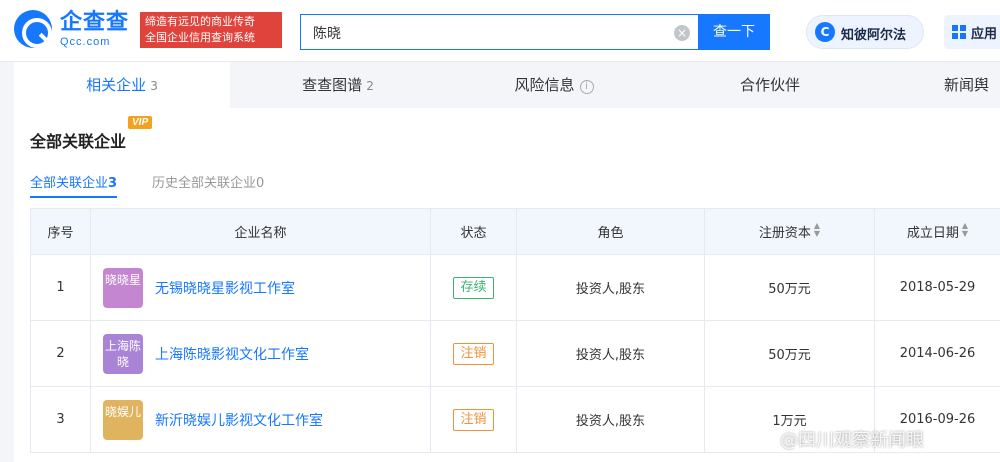  What do you see at coordinates (95, 22) in the screenshot?
I see `logo-text: 企查查` at bounding box center [95, 22].